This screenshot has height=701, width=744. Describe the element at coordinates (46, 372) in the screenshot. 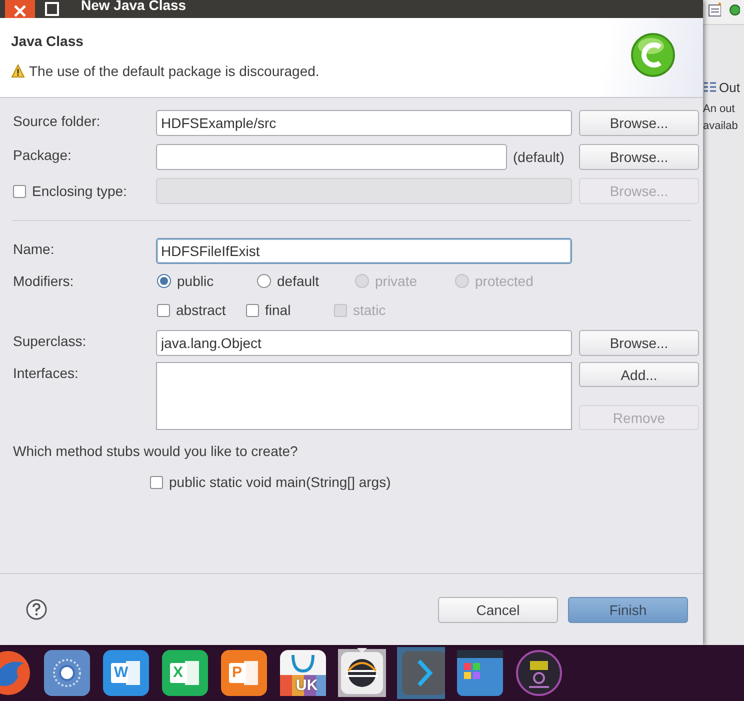

I see `field-label: Interfaces:` at that location.